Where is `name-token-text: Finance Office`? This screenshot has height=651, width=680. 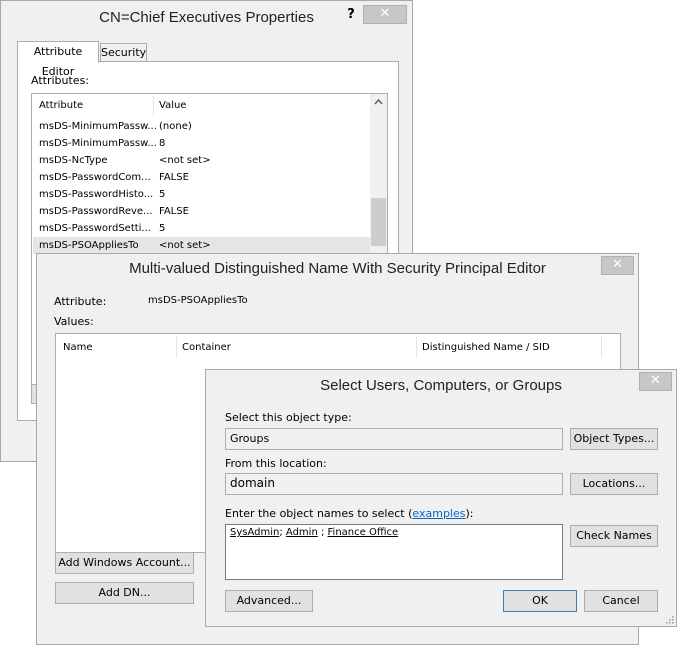 name-token-text: Finance Office is located at coordinates (363, 532).